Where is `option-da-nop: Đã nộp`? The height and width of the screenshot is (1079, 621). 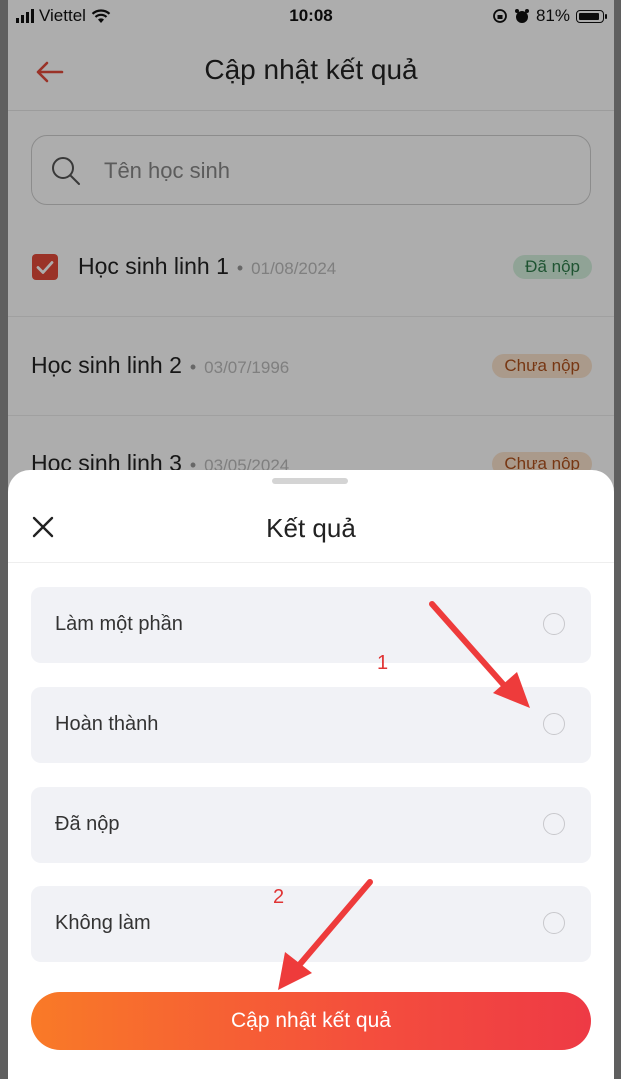 option-da-nop: Đã nộp is located at coordinates (311, 825).